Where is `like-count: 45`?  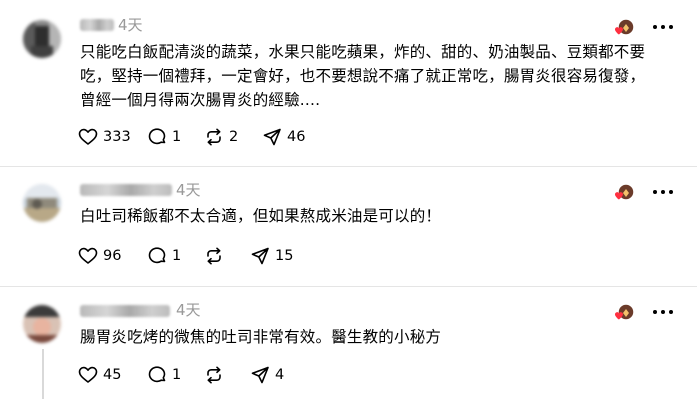
like-count: 45 is located at coordinates (112, 375).